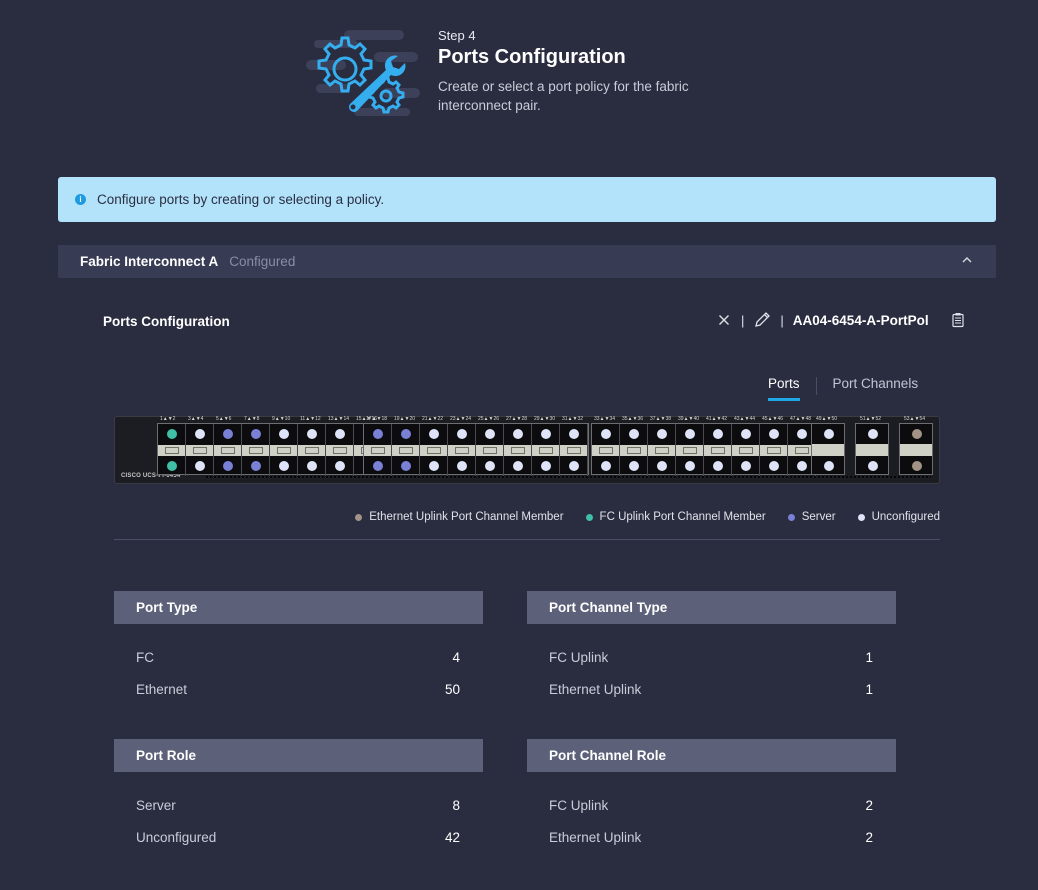 The width and height of the screenshot is (1038, 890). I want to click on port-pair: 41▲▼42, so click(718, 446).